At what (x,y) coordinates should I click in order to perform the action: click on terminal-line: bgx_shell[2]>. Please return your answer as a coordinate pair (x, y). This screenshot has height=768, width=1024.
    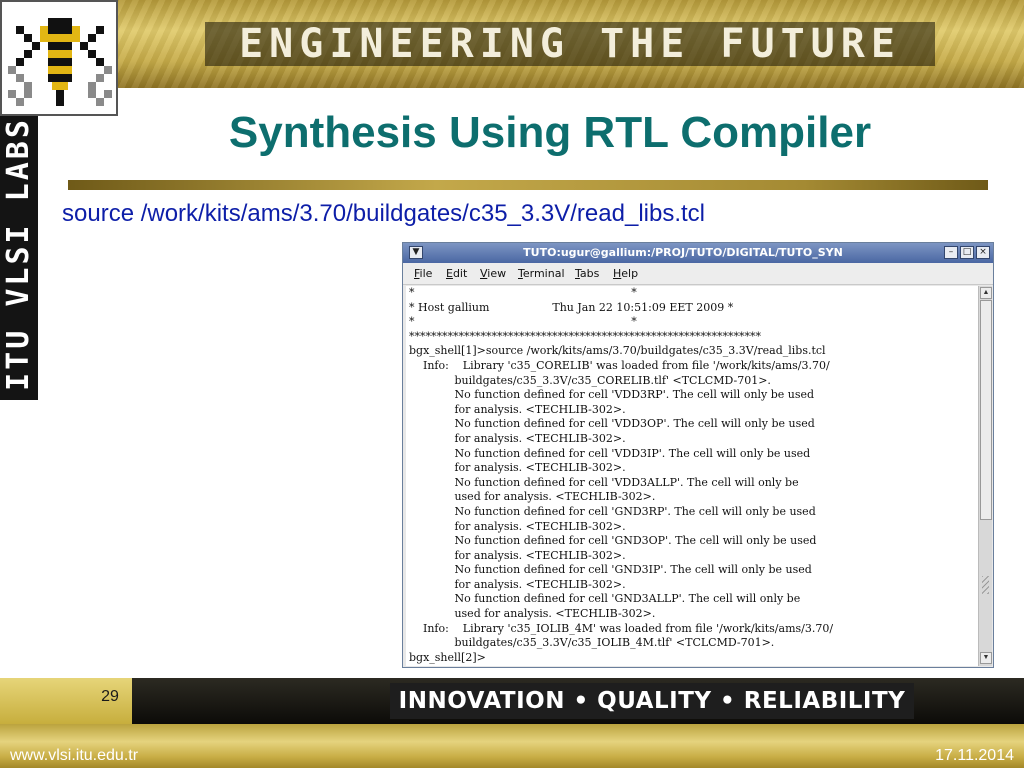
    Looking at the image, I should click on (447, 657).